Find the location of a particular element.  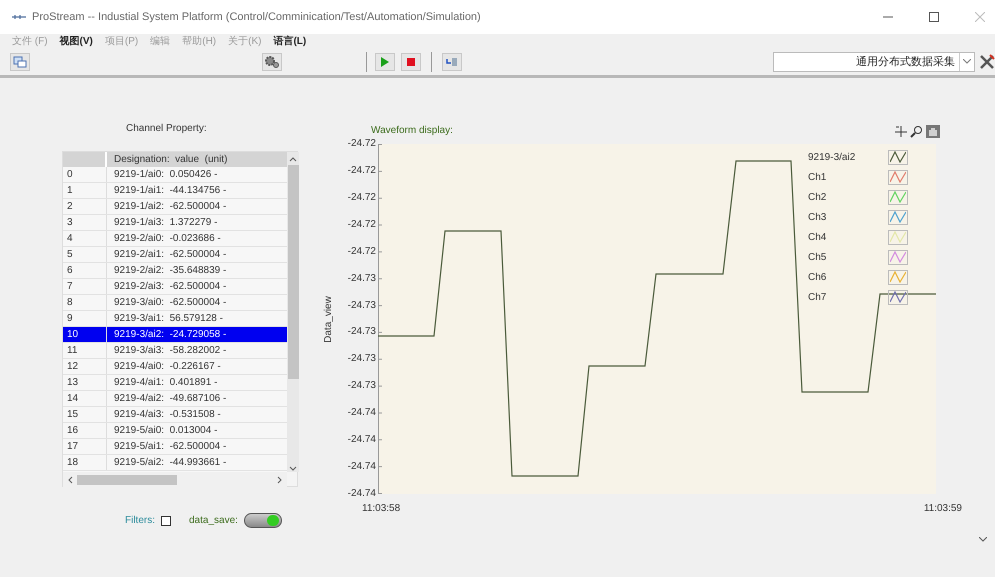

panel-label: Channel Property: is located at coordinates (167, 129).